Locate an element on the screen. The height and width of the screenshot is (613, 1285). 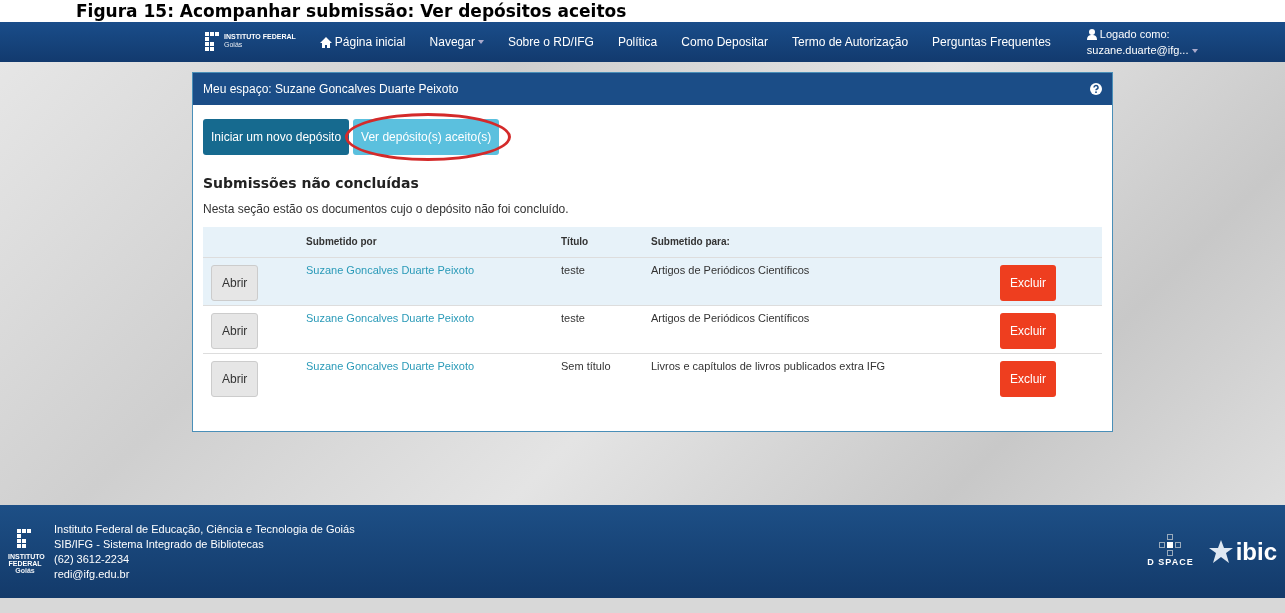
nav-link: Perguntas Frequentes is located at coordinates (991, 42).